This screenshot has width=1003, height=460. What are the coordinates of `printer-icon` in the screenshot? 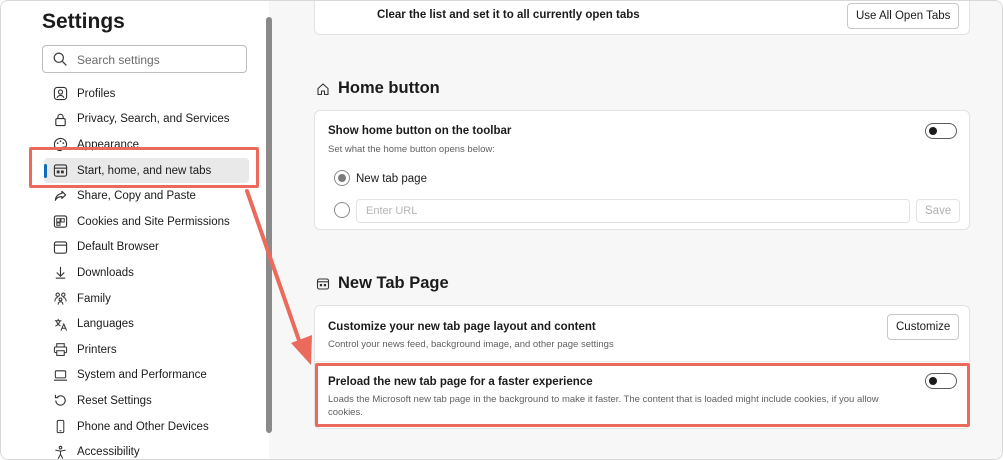 It's located at (60, 350).